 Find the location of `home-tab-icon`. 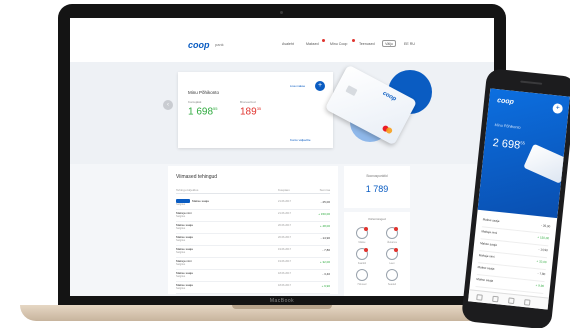

home-tab-icon is located at coordinates (479, 297).